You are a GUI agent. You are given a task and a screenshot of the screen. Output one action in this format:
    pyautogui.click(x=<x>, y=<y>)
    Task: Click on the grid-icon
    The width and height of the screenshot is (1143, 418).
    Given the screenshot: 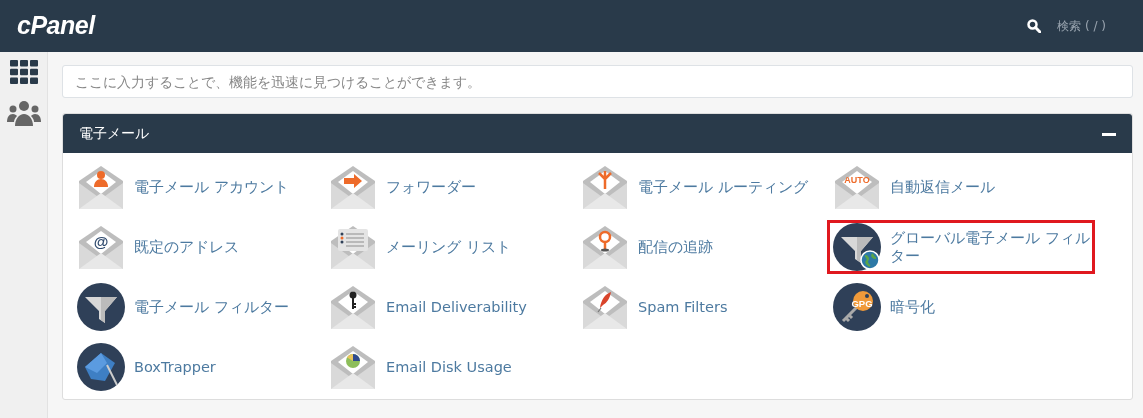 What is the action you would take?
    pyautogui.click(x=23, y=72)
    